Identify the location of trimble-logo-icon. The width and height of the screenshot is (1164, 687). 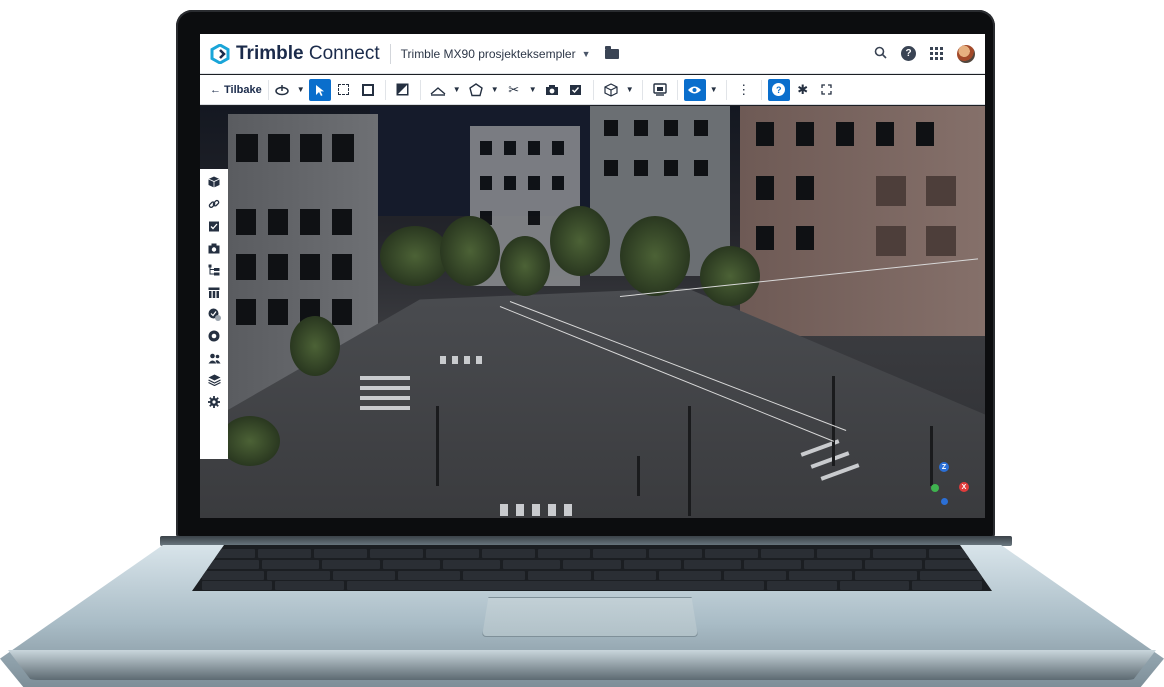
(220, 53).